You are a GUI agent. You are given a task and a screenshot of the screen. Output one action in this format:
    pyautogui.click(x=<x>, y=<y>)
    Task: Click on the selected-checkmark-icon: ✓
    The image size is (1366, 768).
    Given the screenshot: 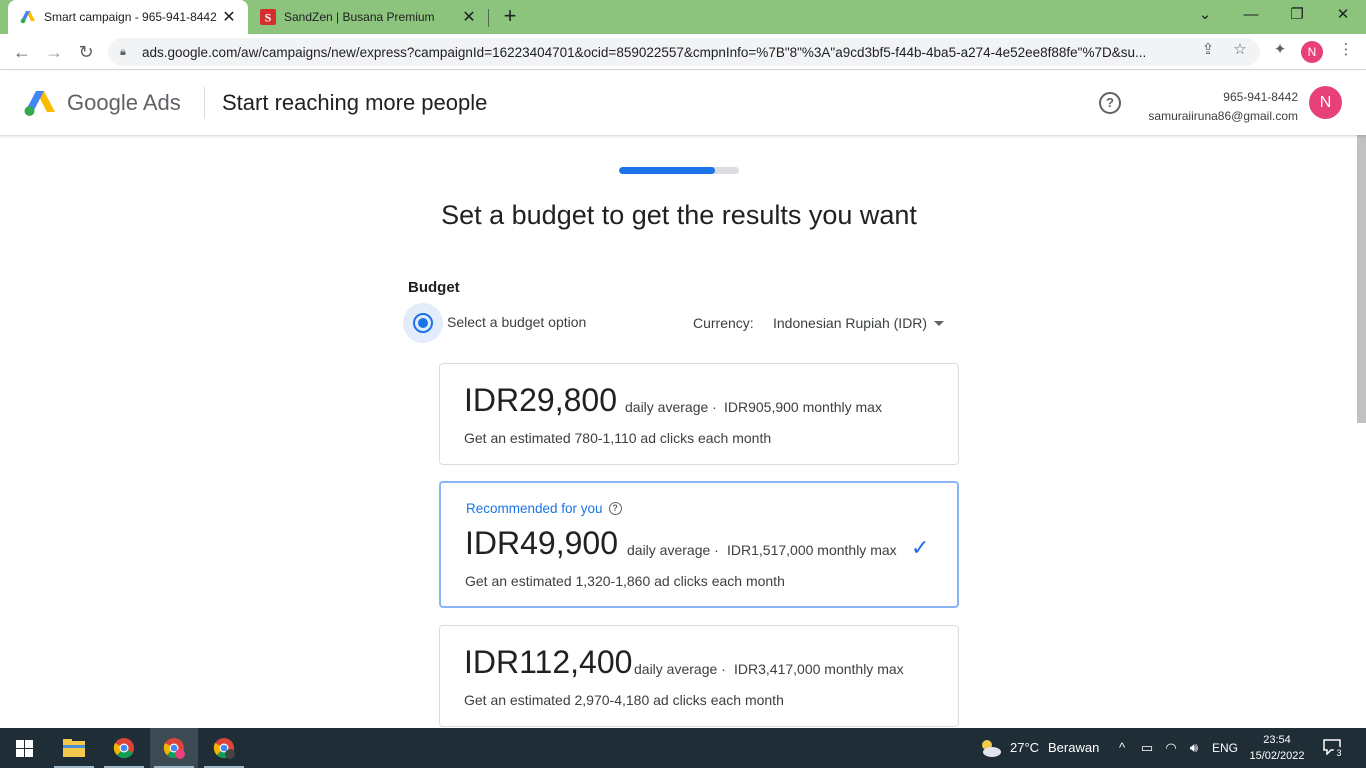 What is the action you would take?
    pyautogui.click(x=920, y=547)
    